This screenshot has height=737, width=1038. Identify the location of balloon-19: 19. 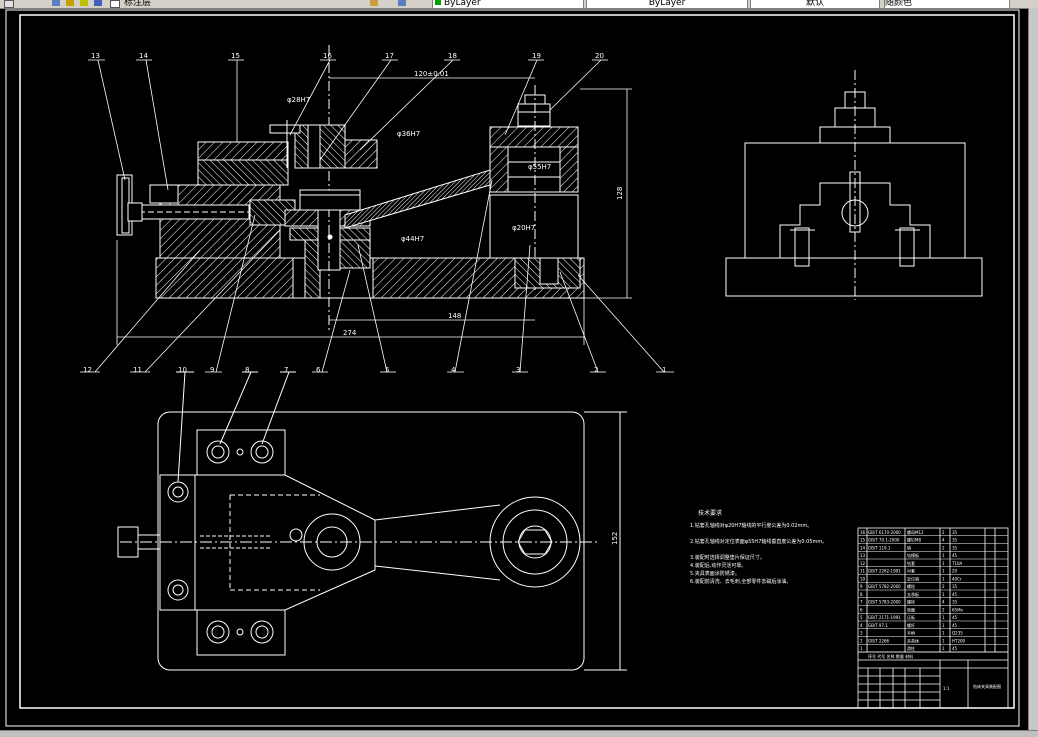
(536, 56).